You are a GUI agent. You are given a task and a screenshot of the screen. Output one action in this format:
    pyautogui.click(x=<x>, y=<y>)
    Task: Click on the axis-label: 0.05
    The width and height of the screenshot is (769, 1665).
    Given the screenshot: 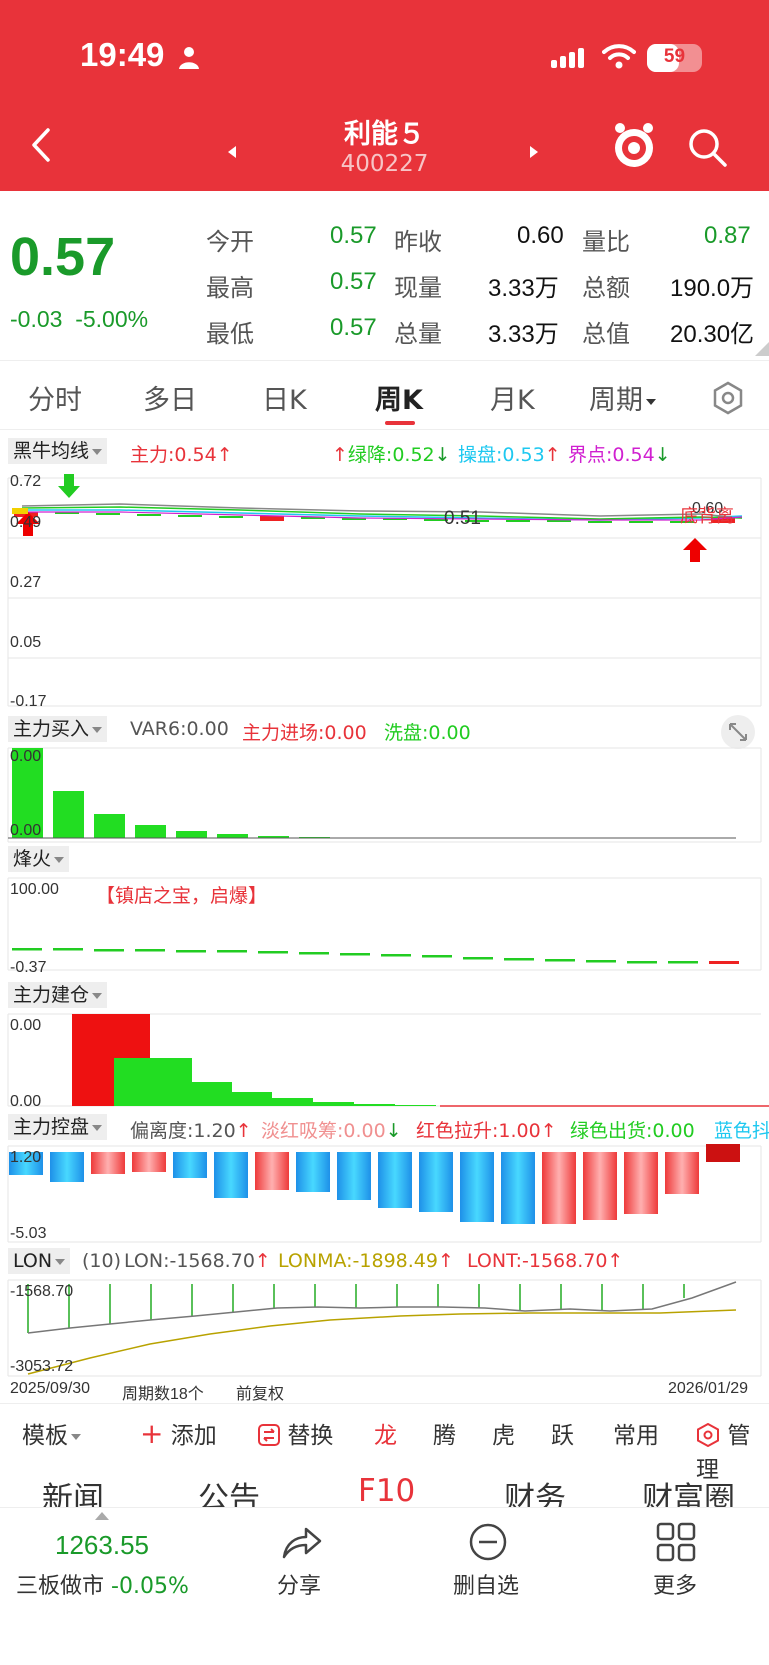 What is the action you would take?
    pyautogui.click(x=26, y=642)
    